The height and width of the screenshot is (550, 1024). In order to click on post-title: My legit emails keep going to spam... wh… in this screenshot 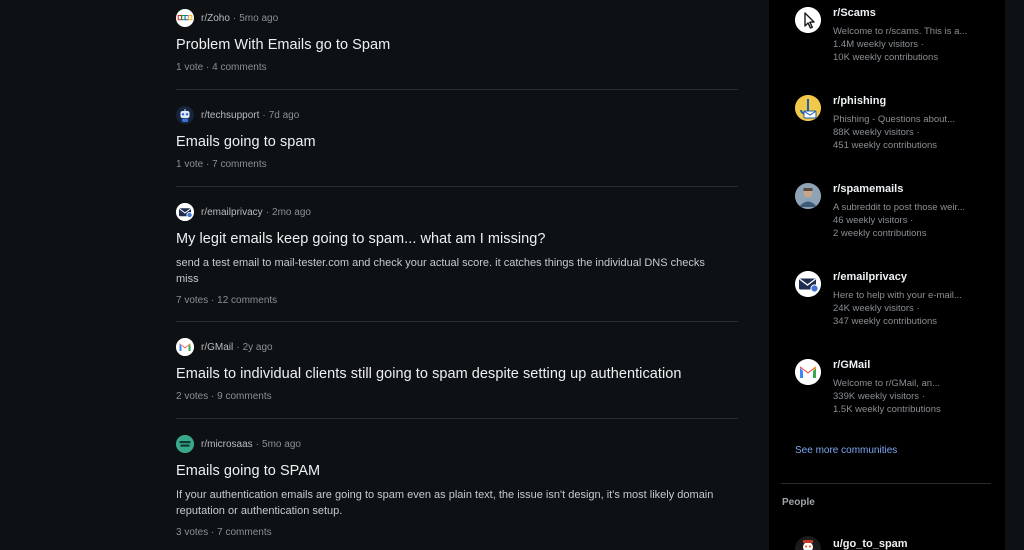, I will do `click(457, 239)`.